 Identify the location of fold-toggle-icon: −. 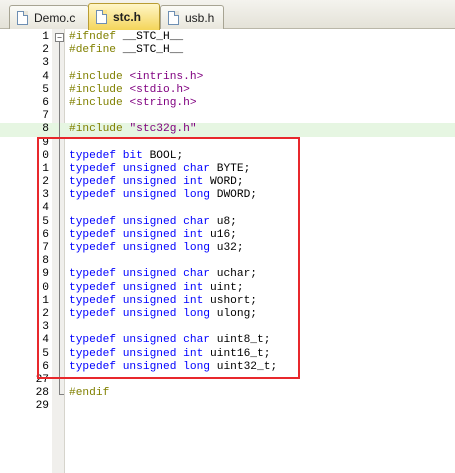
(59, 37).